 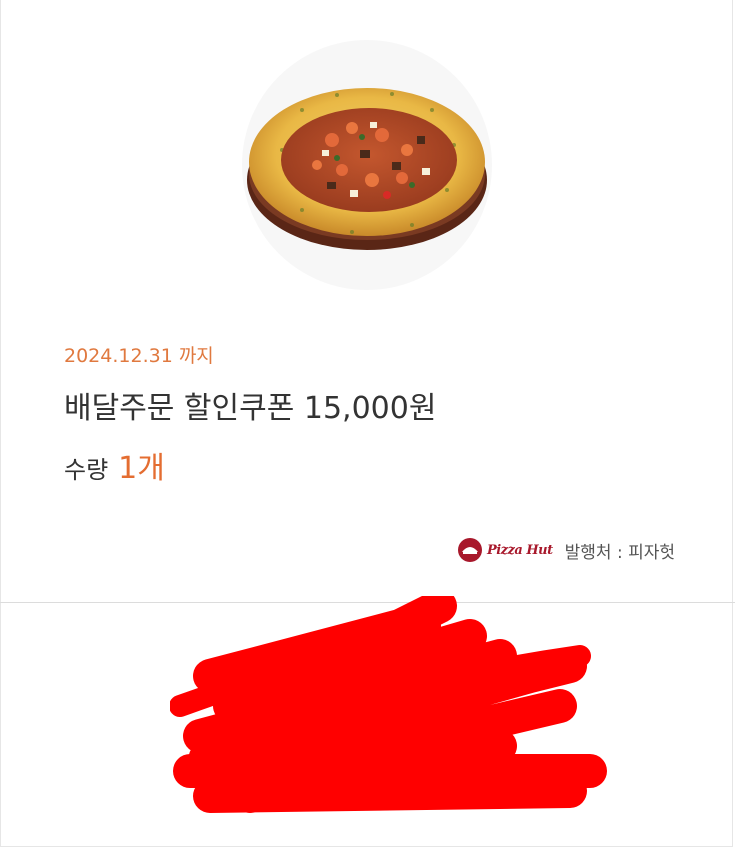 I want to click on brand-logo-text: Pizza Hut, so click(x=519, y=550).